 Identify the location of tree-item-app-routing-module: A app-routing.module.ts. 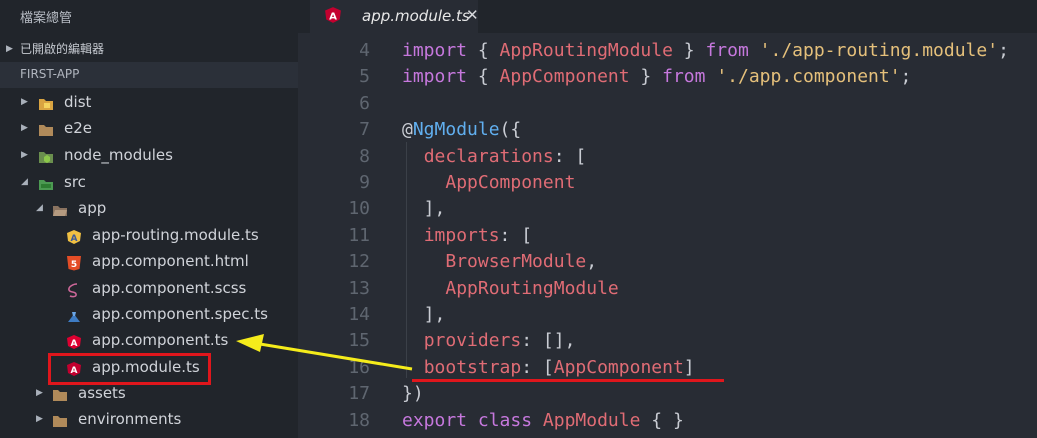
(149, 235).